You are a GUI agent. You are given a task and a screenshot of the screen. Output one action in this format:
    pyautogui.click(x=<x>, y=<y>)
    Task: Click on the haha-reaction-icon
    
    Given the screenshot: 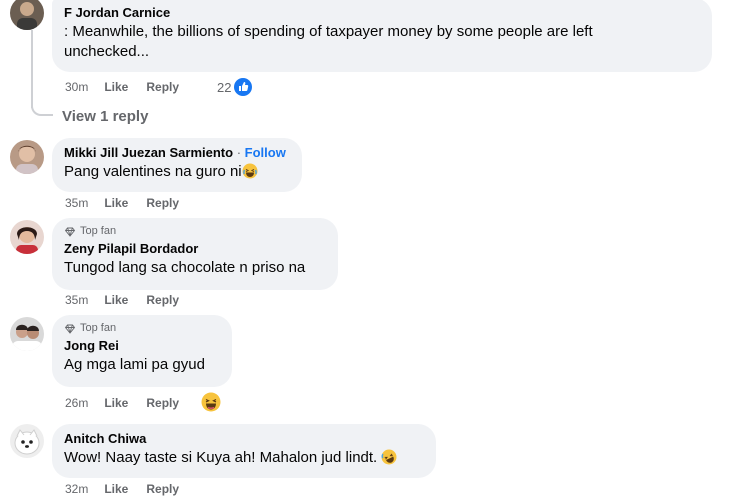 What is the action you would take?
    pyautogui.click(x=211, y=402)
    